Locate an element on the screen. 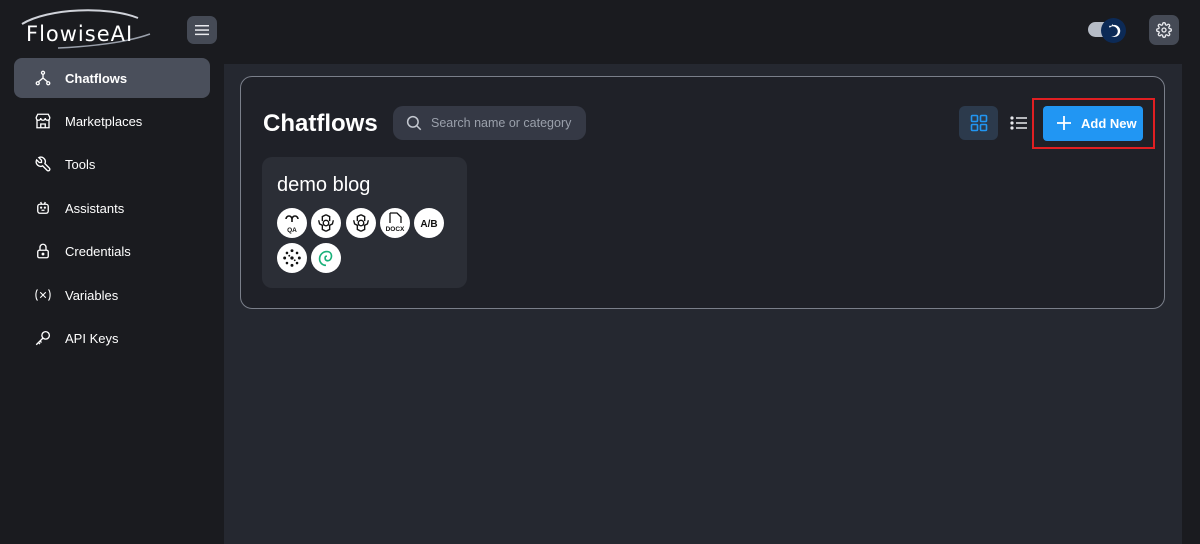 The height and width of the screenshot is (544, 1200). docx-icon: DOCX is located at coordinates (395, 223).